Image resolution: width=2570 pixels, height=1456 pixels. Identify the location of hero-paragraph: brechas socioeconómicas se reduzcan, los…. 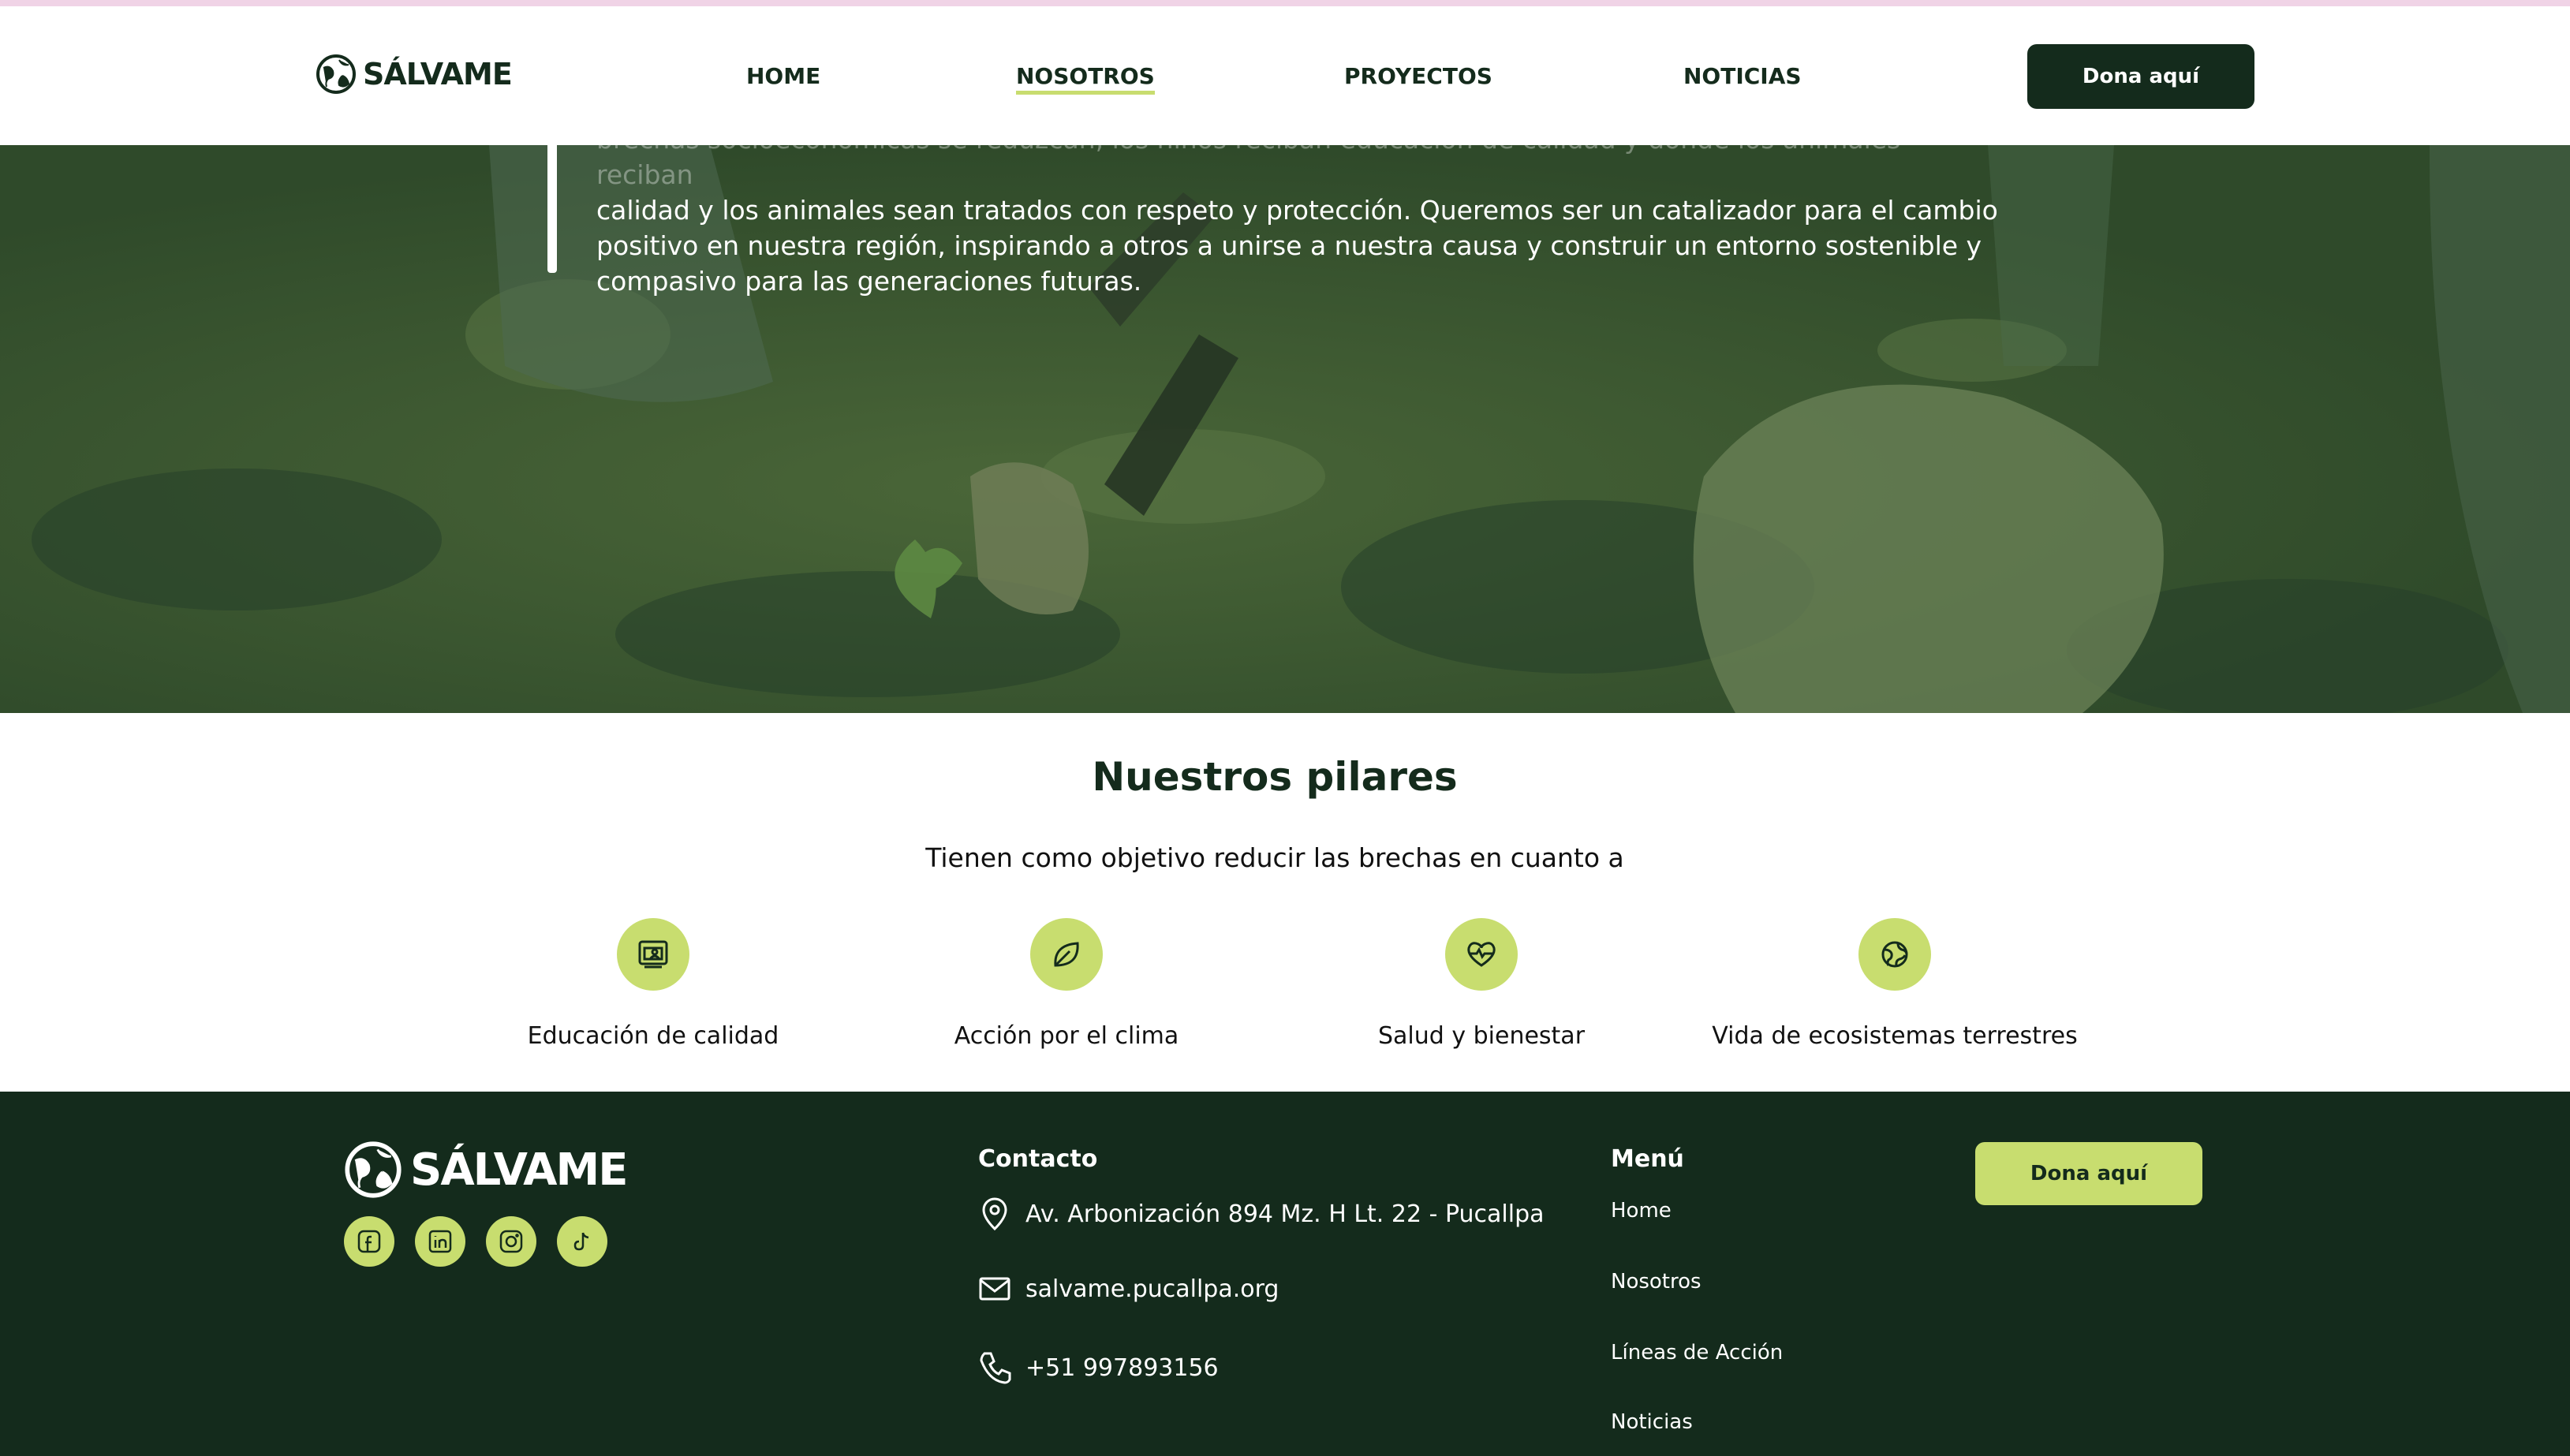
(1298, 222).